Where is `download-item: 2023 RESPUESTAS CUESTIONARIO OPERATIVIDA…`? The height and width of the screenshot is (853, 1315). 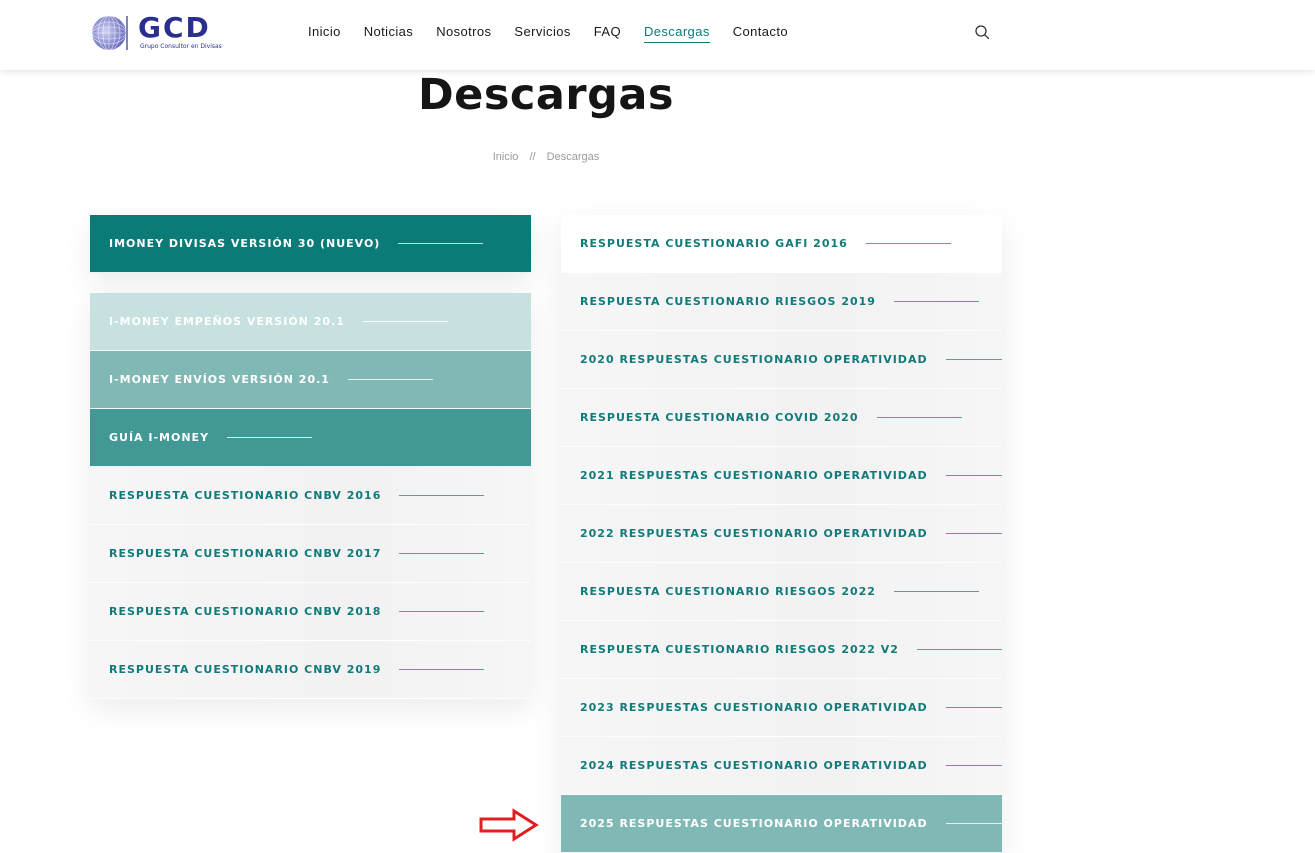 download-item: 2023 RESPUESTAS CUESTIONARIO OPERATIVIDA… is located at coordinates (781, 708).